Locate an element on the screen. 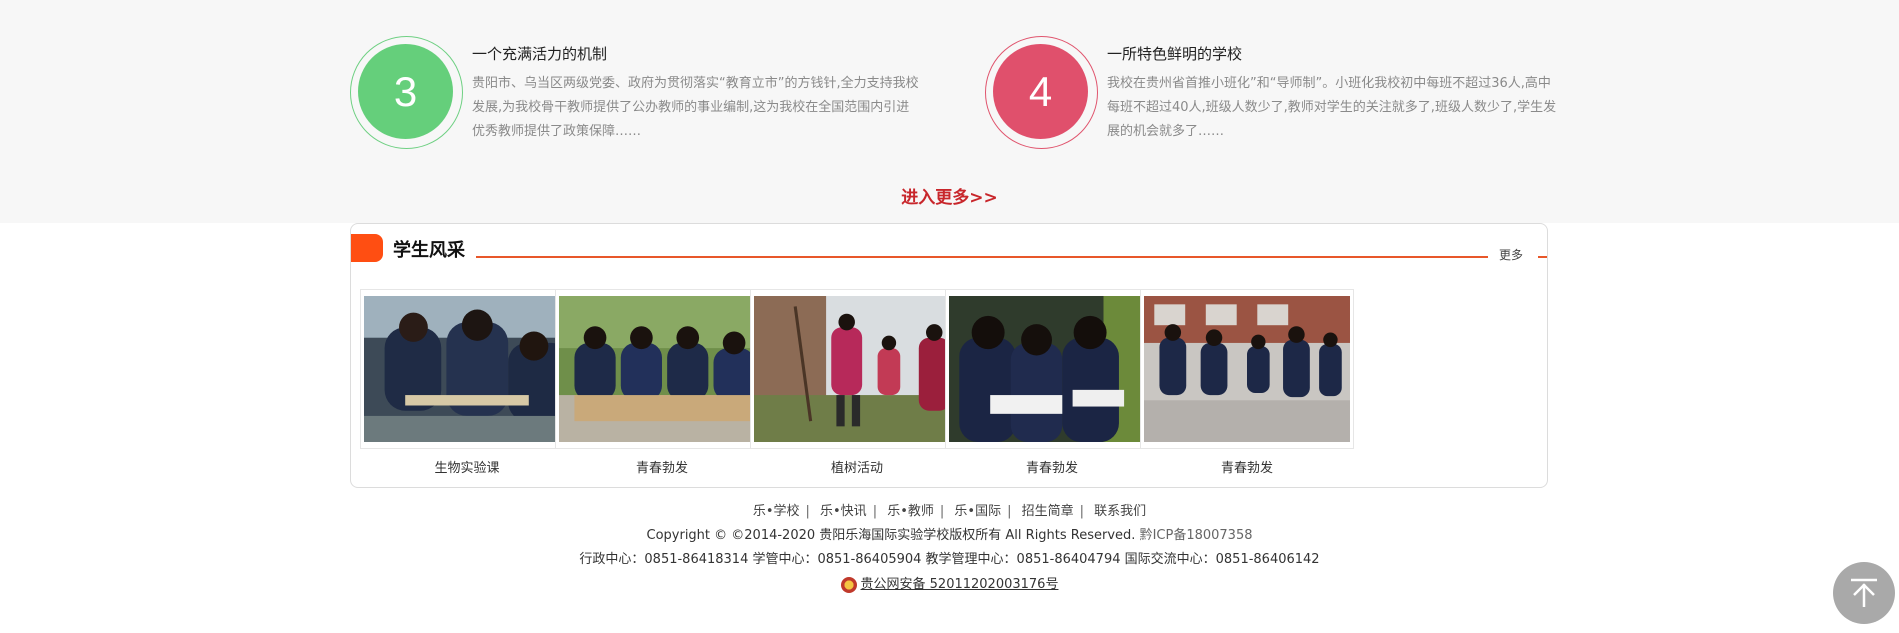  arrow-up-icon is located at coordinates (1864, 592).